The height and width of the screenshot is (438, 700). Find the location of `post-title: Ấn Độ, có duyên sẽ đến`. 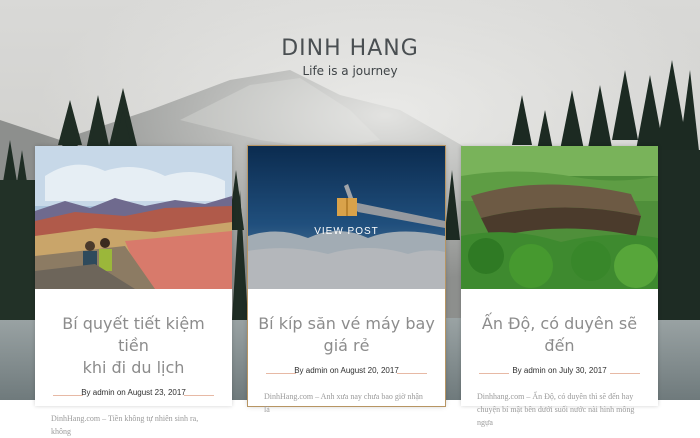

post-title: Ấn Độ, có duyên sẽ đến is located at coordinates (559, 335).